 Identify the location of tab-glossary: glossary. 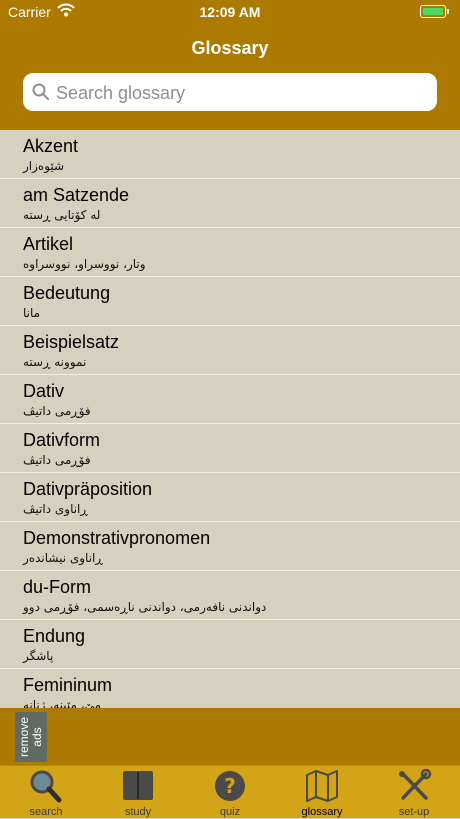
(322, 792).